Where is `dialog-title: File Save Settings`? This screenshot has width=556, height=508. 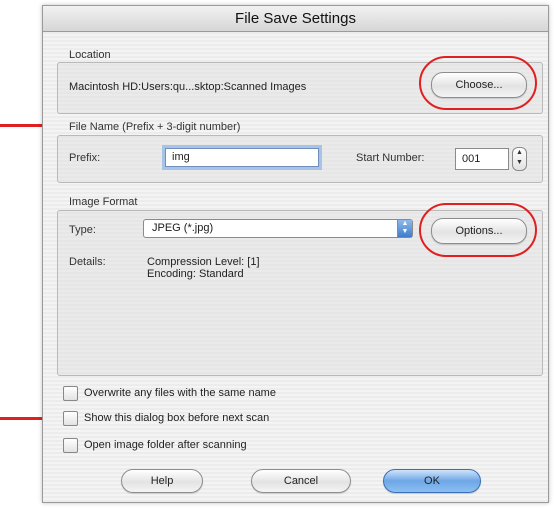 dialog-title: File Save Settings is located at coordinates (295, 19).